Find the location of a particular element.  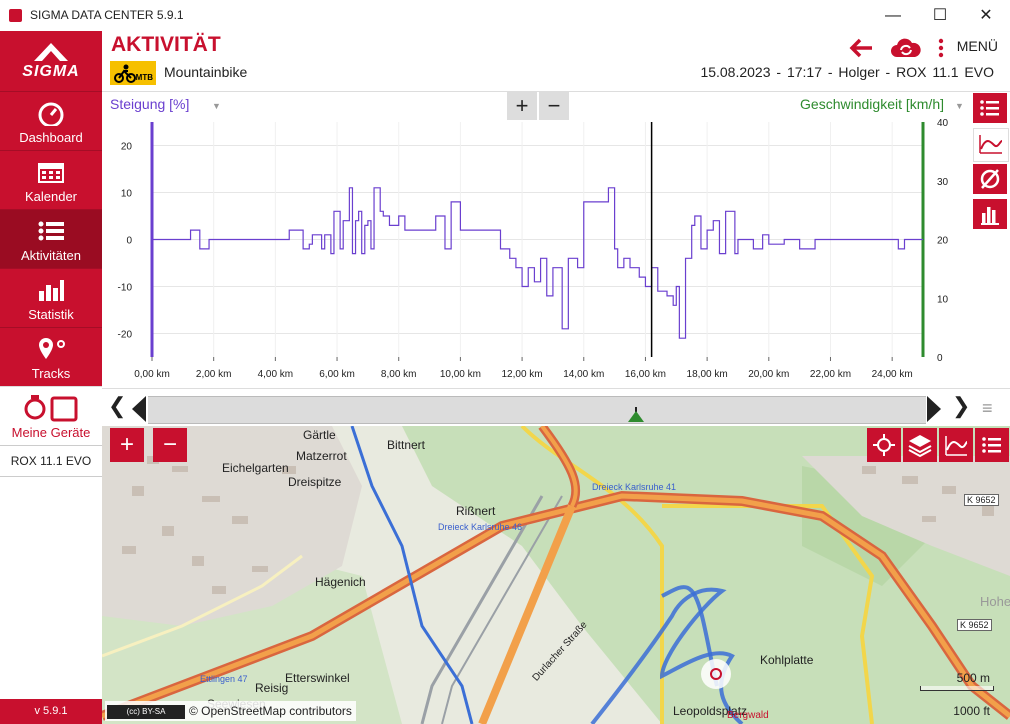

x-tick-label: 2,00 km is located at coordinates (214, 374).